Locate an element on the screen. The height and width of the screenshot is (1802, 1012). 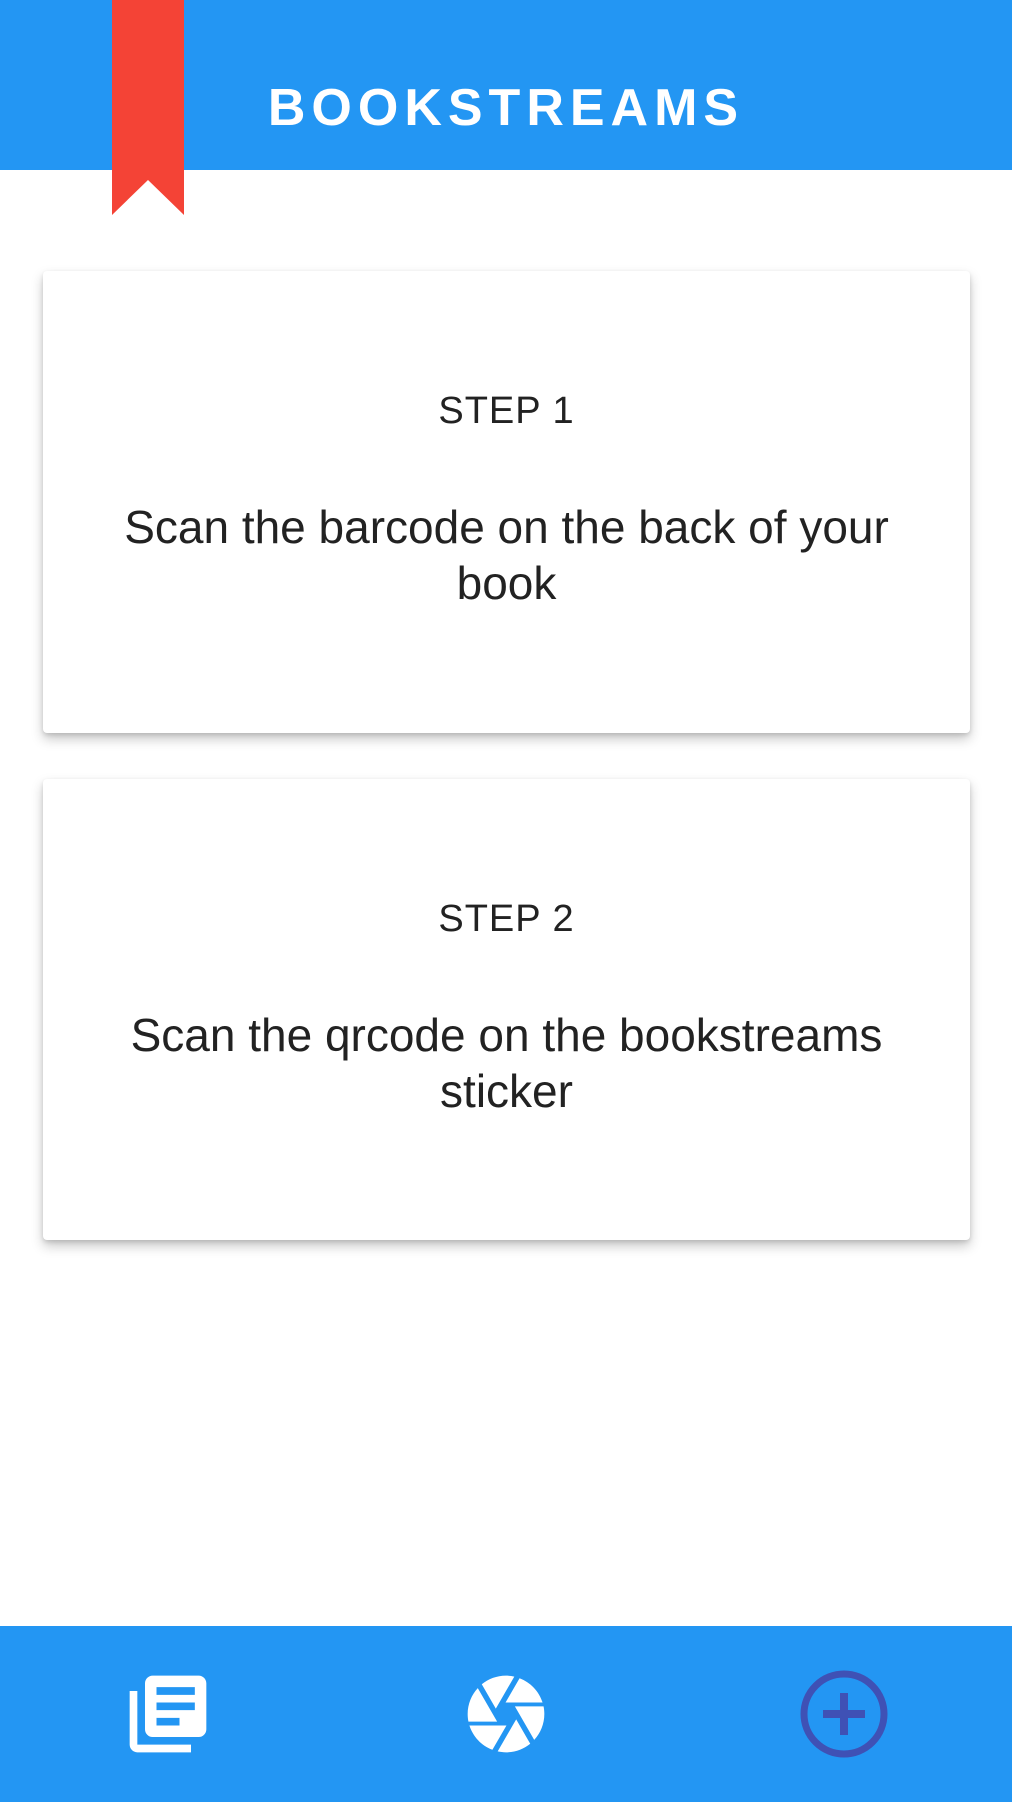
library-nav-button is located at coordinates (168, 1714).